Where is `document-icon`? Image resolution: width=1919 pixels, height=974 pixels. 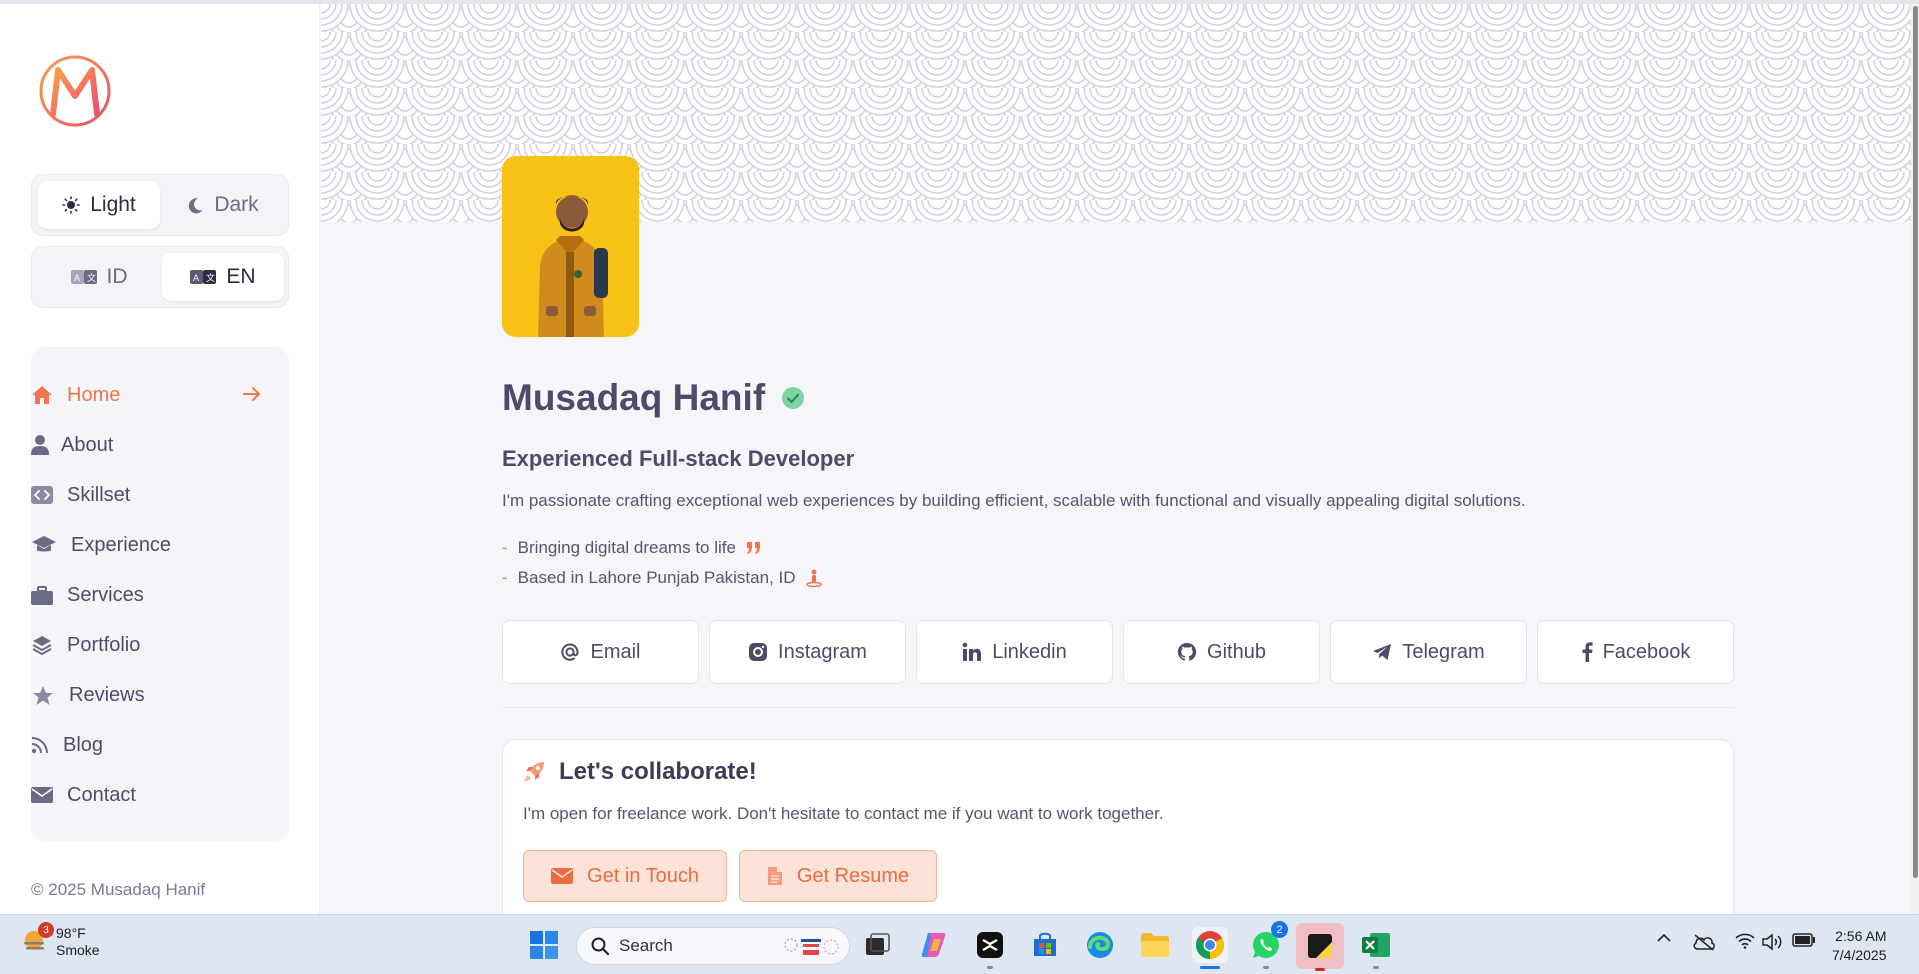
document-icon is located at coordinates (774, 876).